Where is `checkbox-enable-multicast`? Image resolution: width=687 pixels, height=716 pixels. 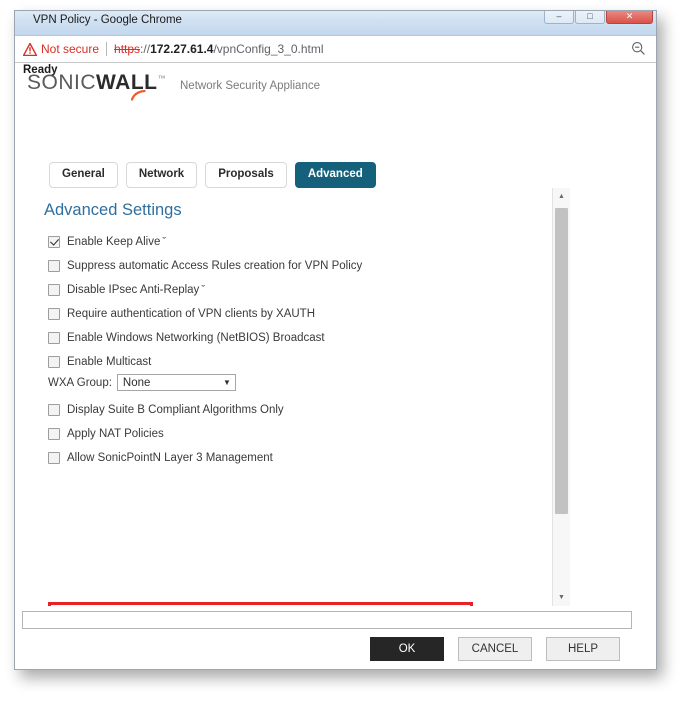 checkbox-enable-multicast is located at coordinates (54, 362).